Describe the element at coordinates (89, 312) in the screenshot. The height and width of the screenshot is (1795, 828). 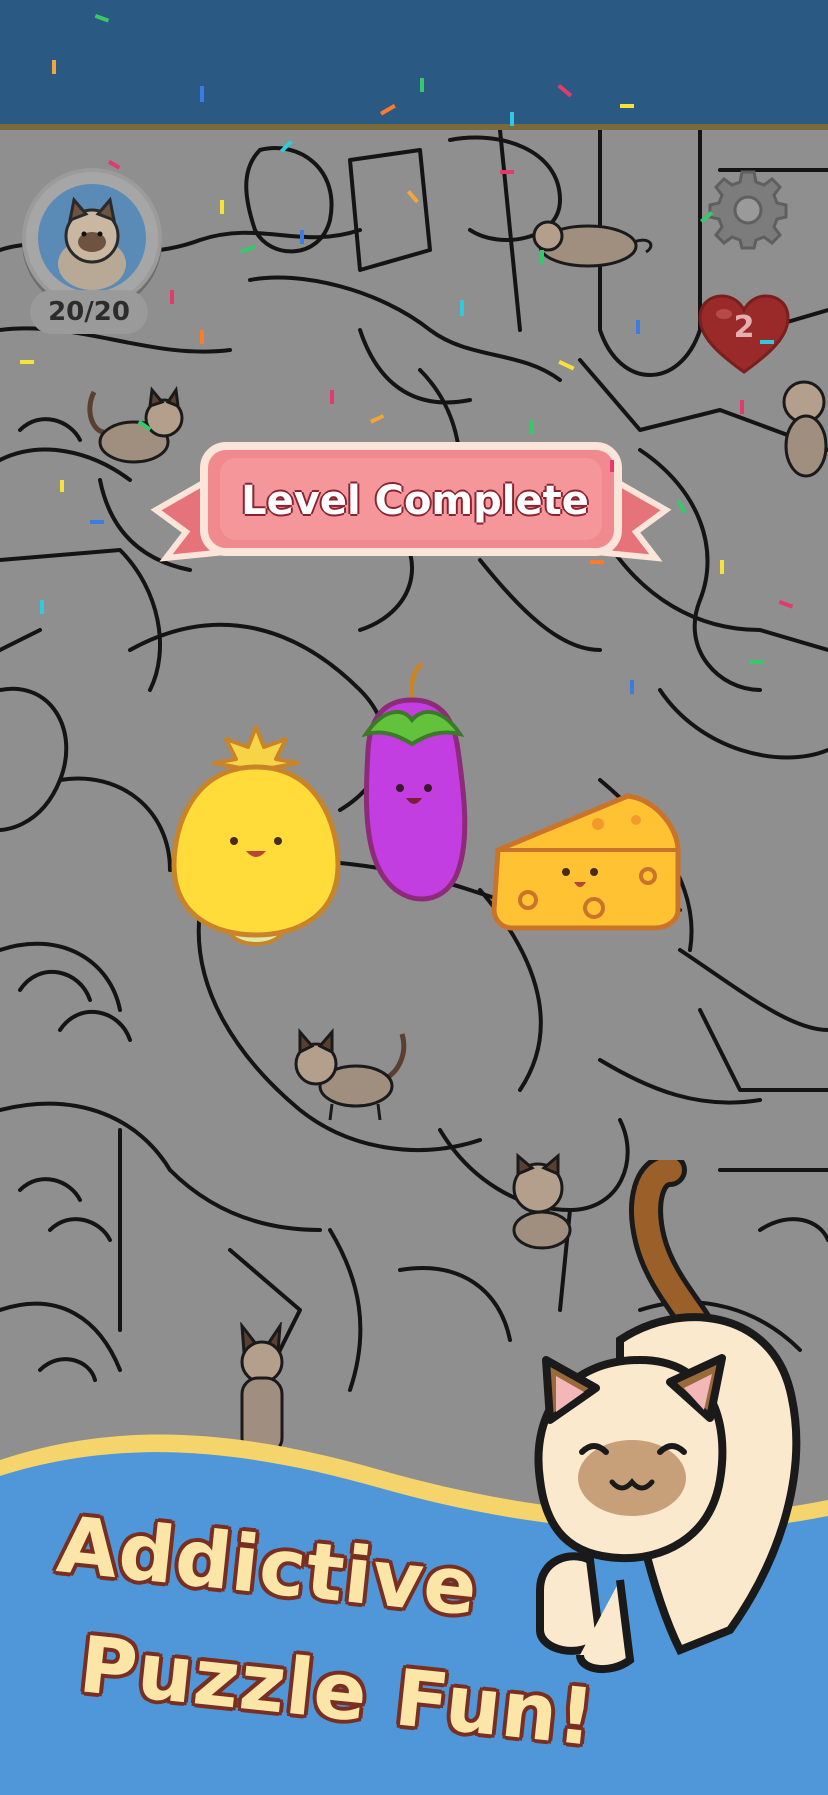
I see `cats-found-counter: 20/20` at that location.